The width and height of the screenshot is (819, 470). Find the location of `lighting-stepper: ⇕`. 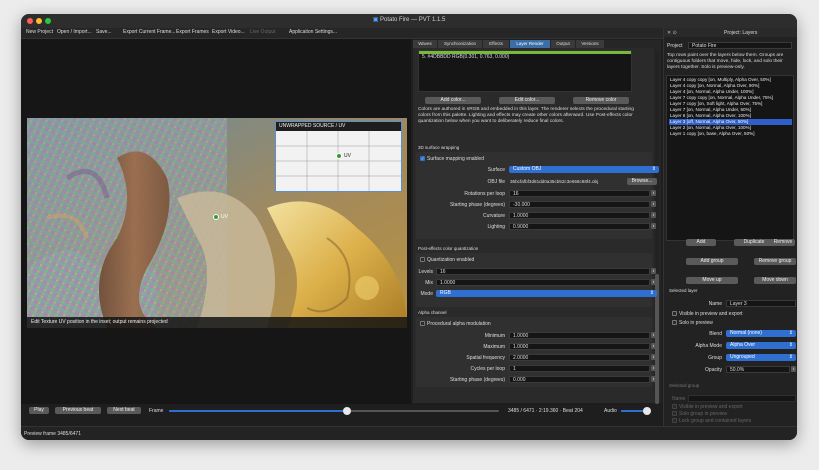

lighting-stepper: ⇕ is located at coordinates (653, 226).